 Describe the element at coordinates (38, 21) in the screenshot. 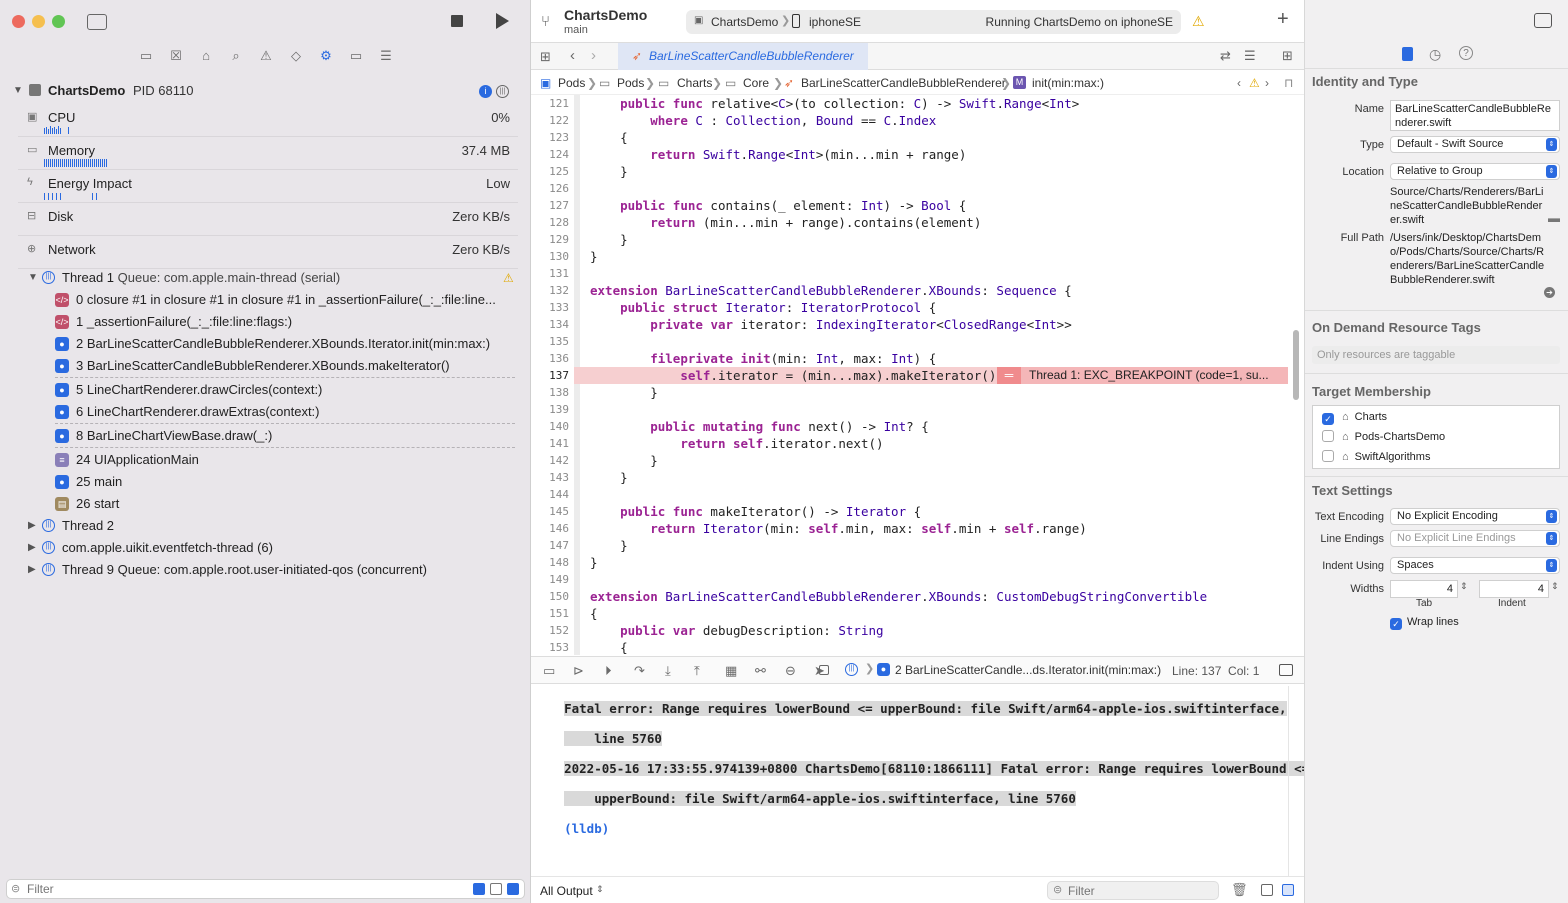

I see `minimize-window-button` at that location.